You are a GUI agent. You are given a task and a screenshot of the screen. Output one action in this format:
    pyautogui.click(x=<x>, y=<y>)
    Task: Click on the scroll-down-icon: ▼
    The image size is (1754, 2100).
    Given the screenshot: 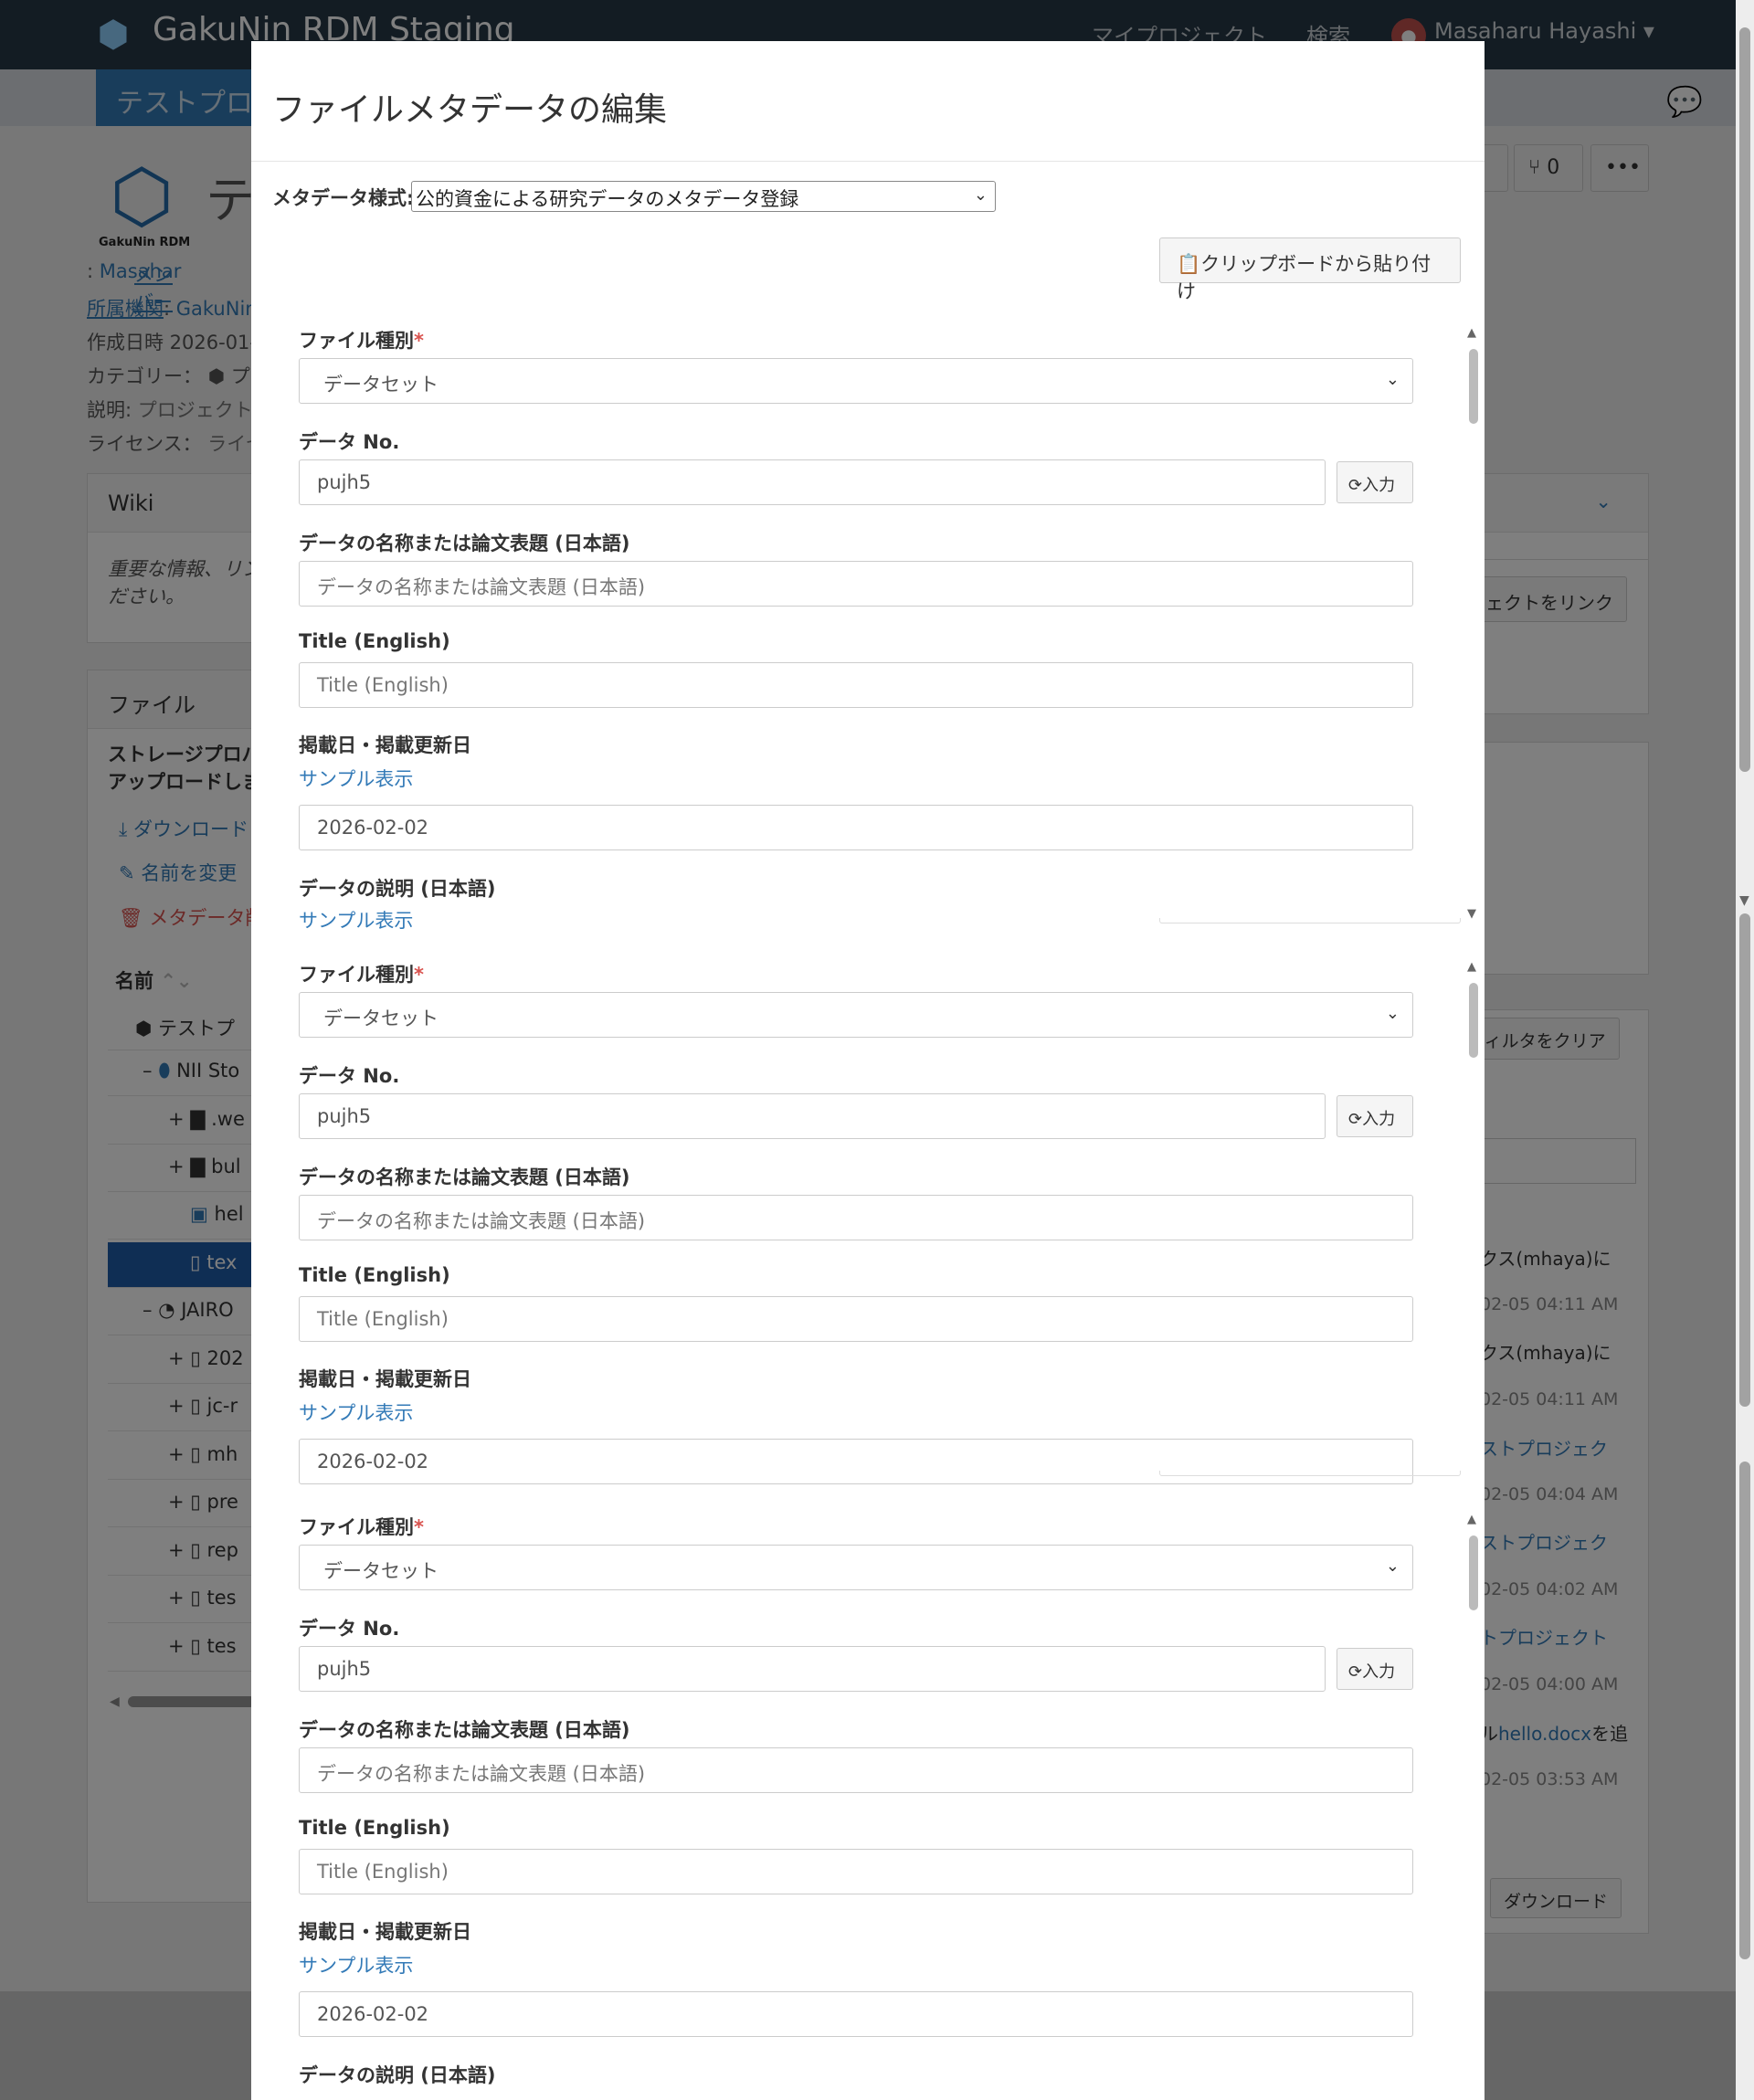 What is the action you would take?
    pyautogui.click(x=1744, y=901)
    